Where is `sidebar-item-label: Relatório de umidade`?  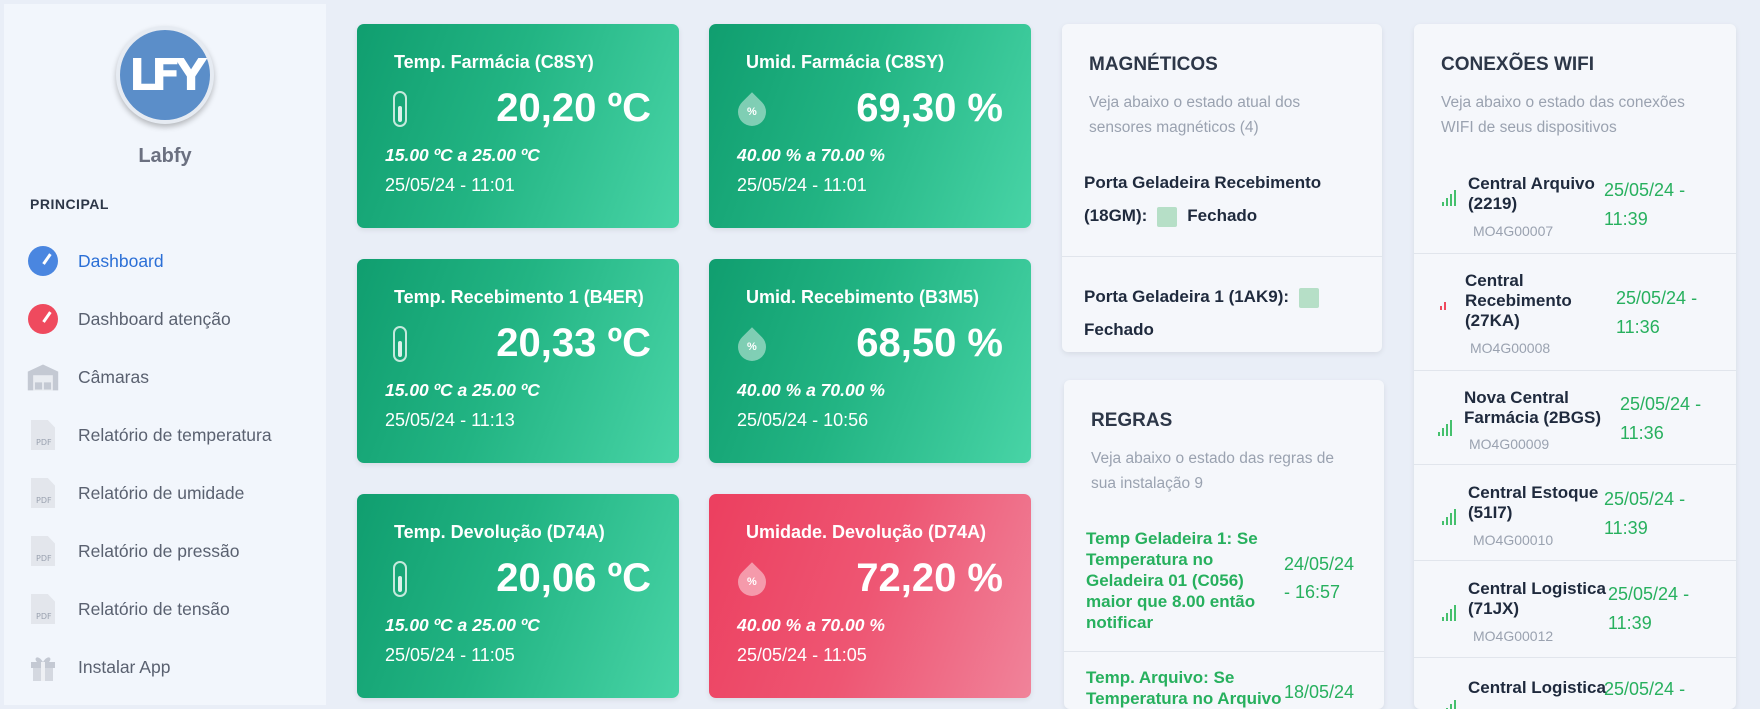 sidebar-item-label: Relatório de umidade is located at coordinates (161, 492).